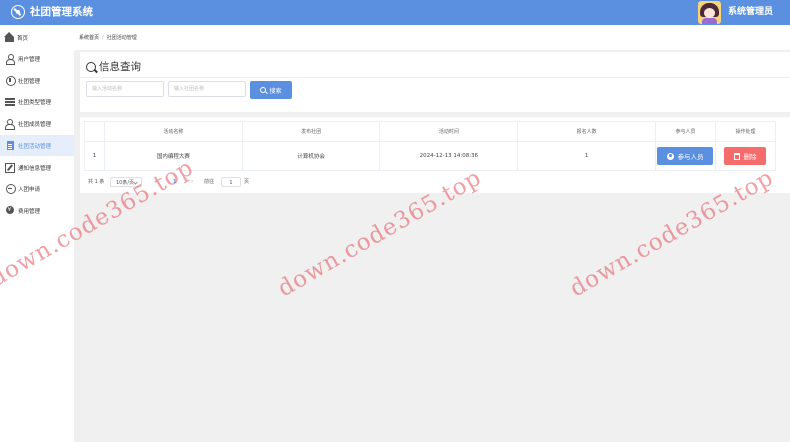 The width and height of the screenshot is (790, 442). What do you see at coordinates (29, 211) in the screenshot?
I see `sidebar-item-label: 费用管理` at bounding box center [29, 211].